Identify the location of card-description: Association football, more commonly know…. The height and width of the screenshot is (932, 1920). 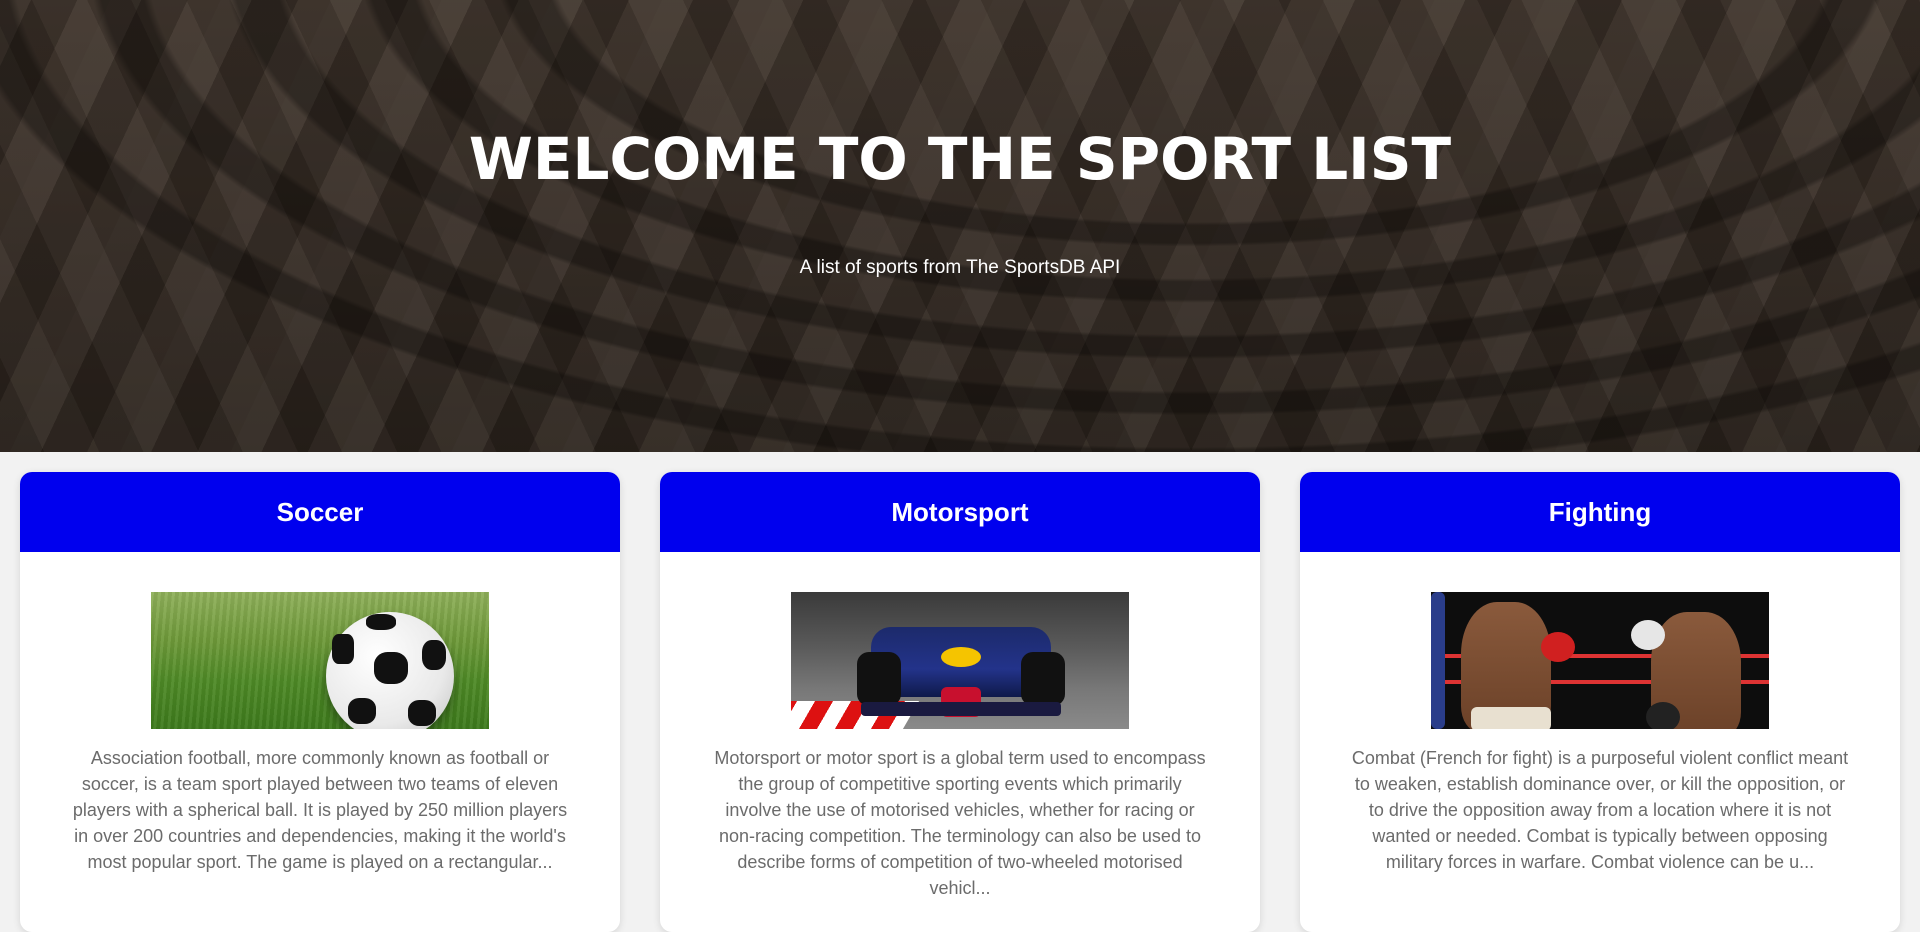
(320, 810).